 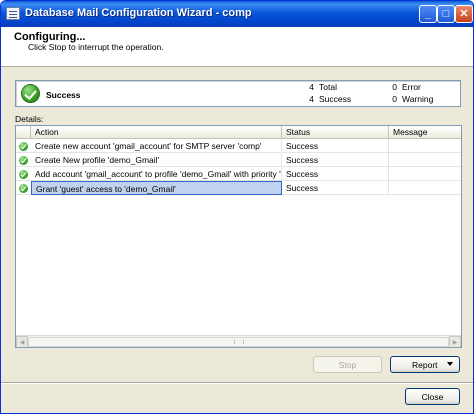 I want to click on column-header-action: Action, so click(x=156, y=132).